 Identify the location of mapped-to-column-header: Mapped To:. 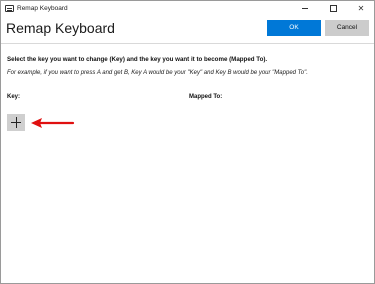
(206, 97).